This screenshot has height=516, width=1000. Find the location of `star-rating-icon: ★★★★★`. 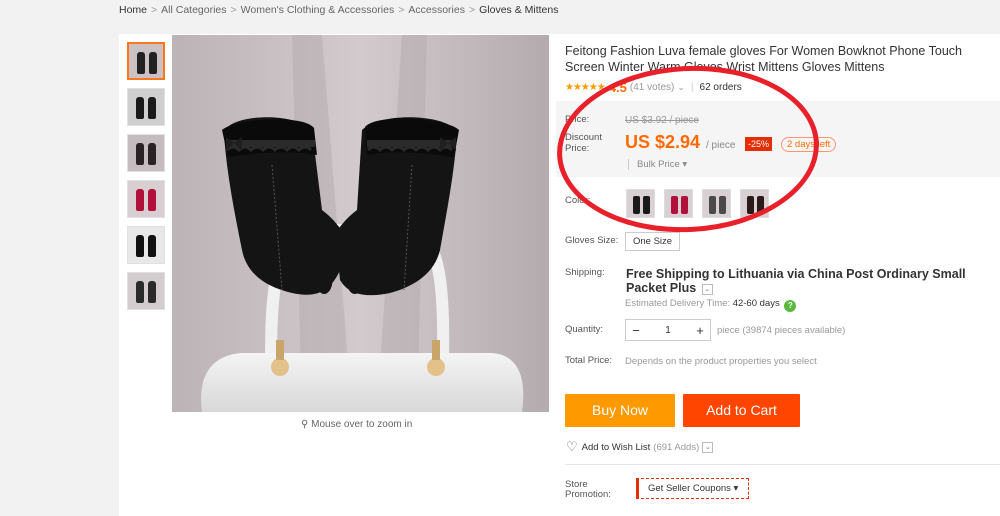

star-rating-icon: ★★★★★ is located at coordinates (585, 87).